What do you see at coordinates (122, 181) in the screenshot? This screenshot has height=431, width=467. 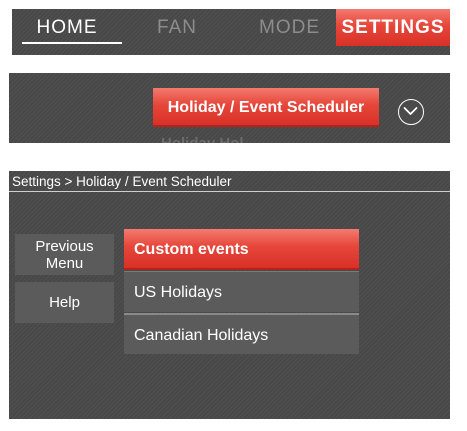 I see `breadcrumb: Settings > Holiday / Event Scheduler` at bounding box center [122, 181].